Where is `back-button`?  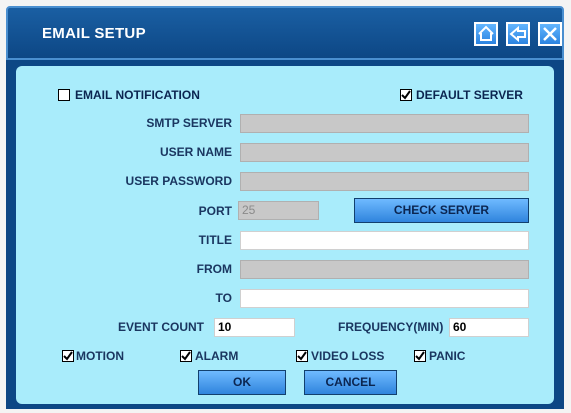
back-button is located at coordinates (518, 34).